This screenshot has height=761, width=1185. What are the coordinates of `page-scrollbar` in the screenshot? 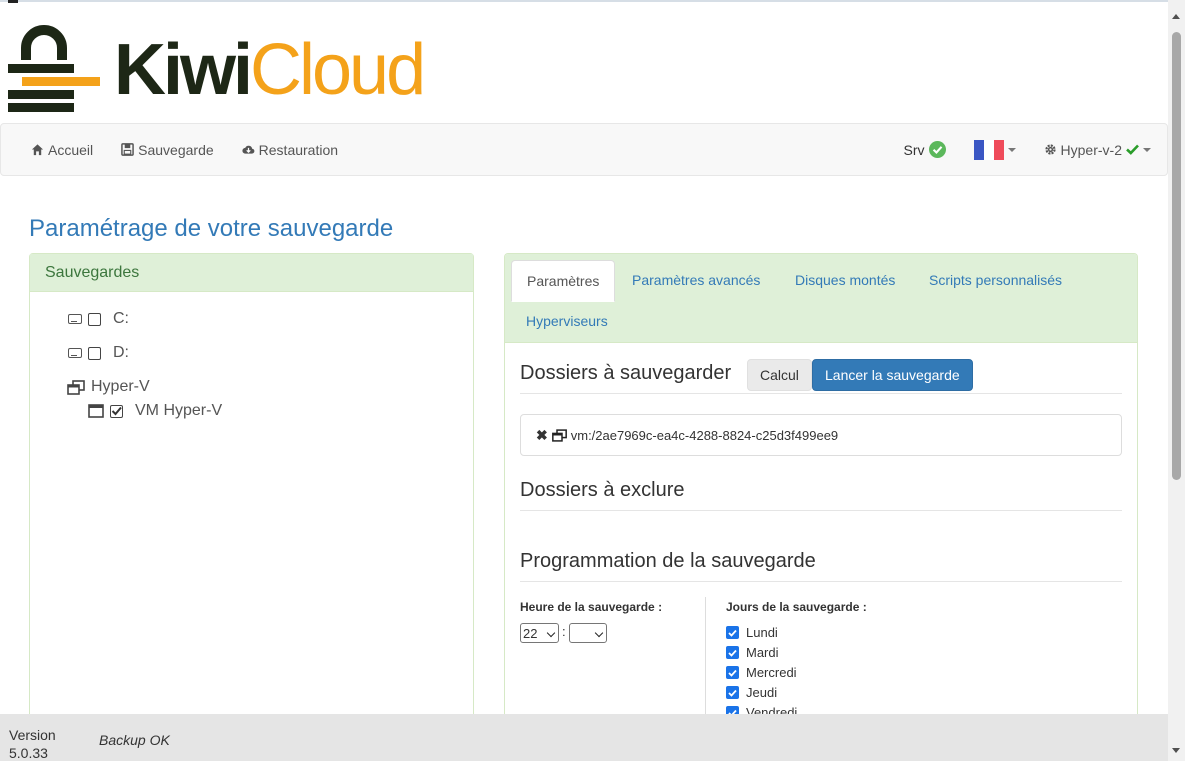 It's located at (1176, 380).